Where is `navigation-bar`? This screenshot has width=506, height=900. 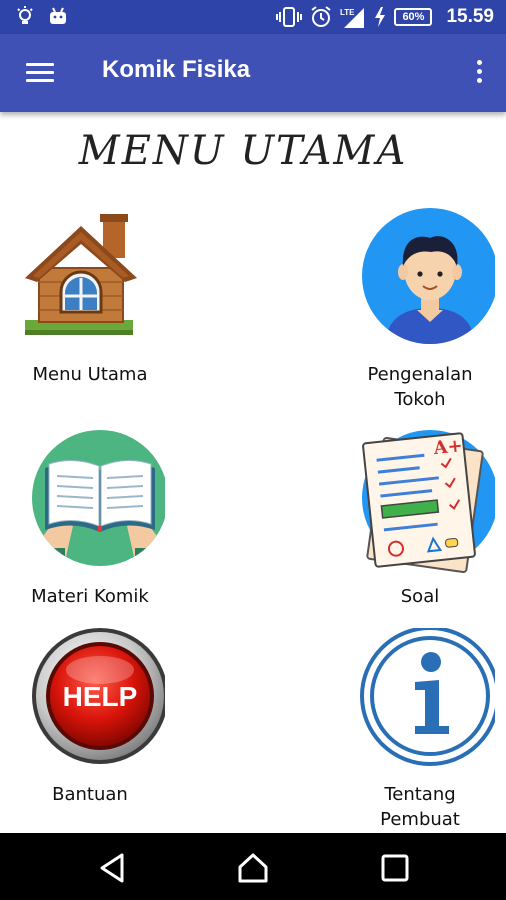 navigation-bar is located at coordinates (253, 866).